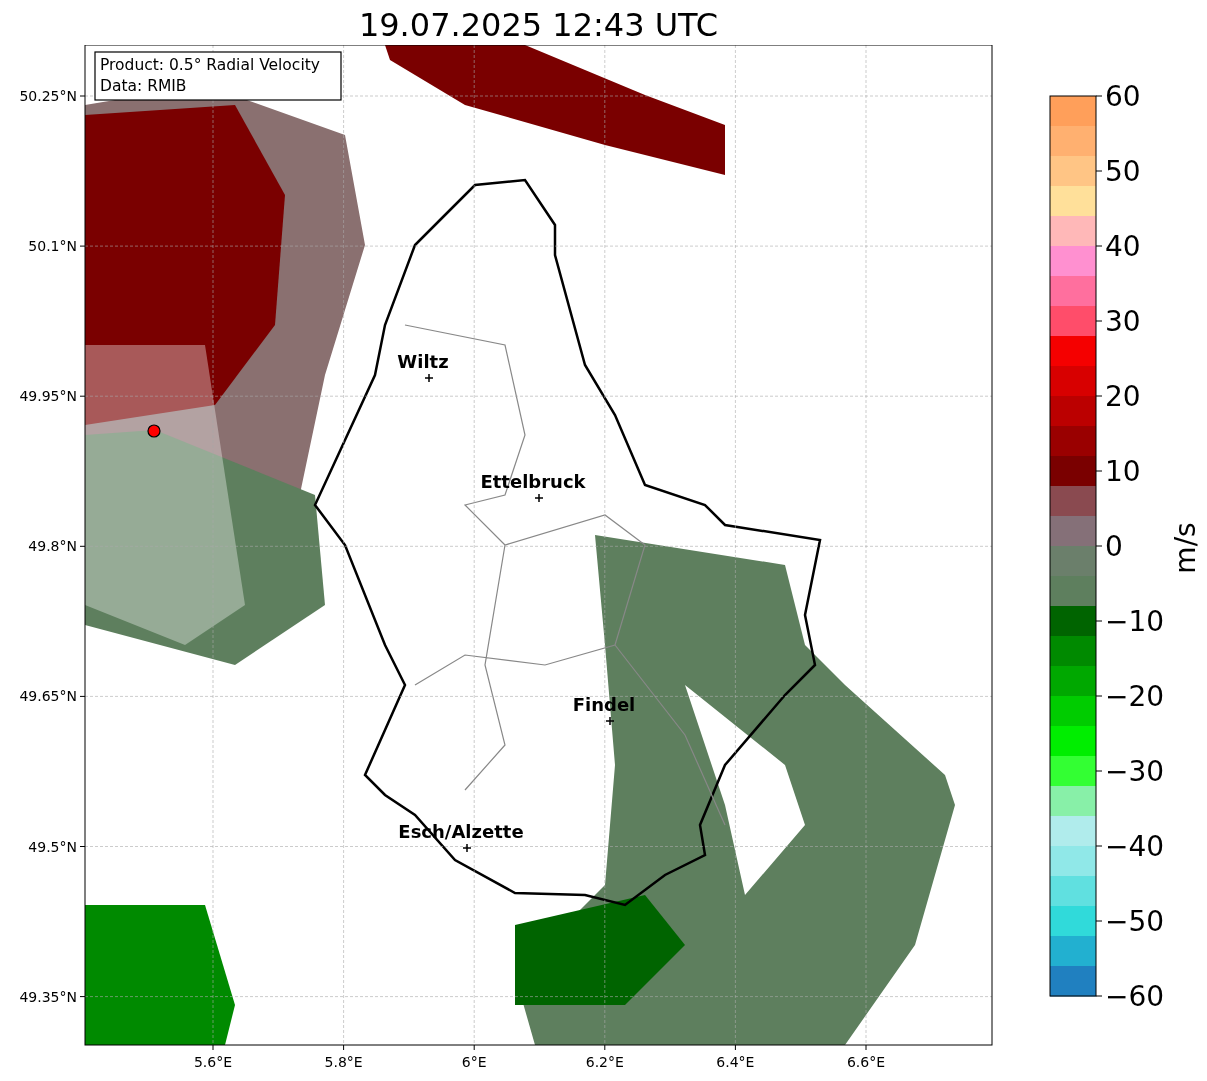 The height and width of the screenshot is (1081, 1207). What do you see at coordinates (1135, 621) in the screenshot?
I see `colorbar-tick-label: −10` at bounding box center [1135, 621].